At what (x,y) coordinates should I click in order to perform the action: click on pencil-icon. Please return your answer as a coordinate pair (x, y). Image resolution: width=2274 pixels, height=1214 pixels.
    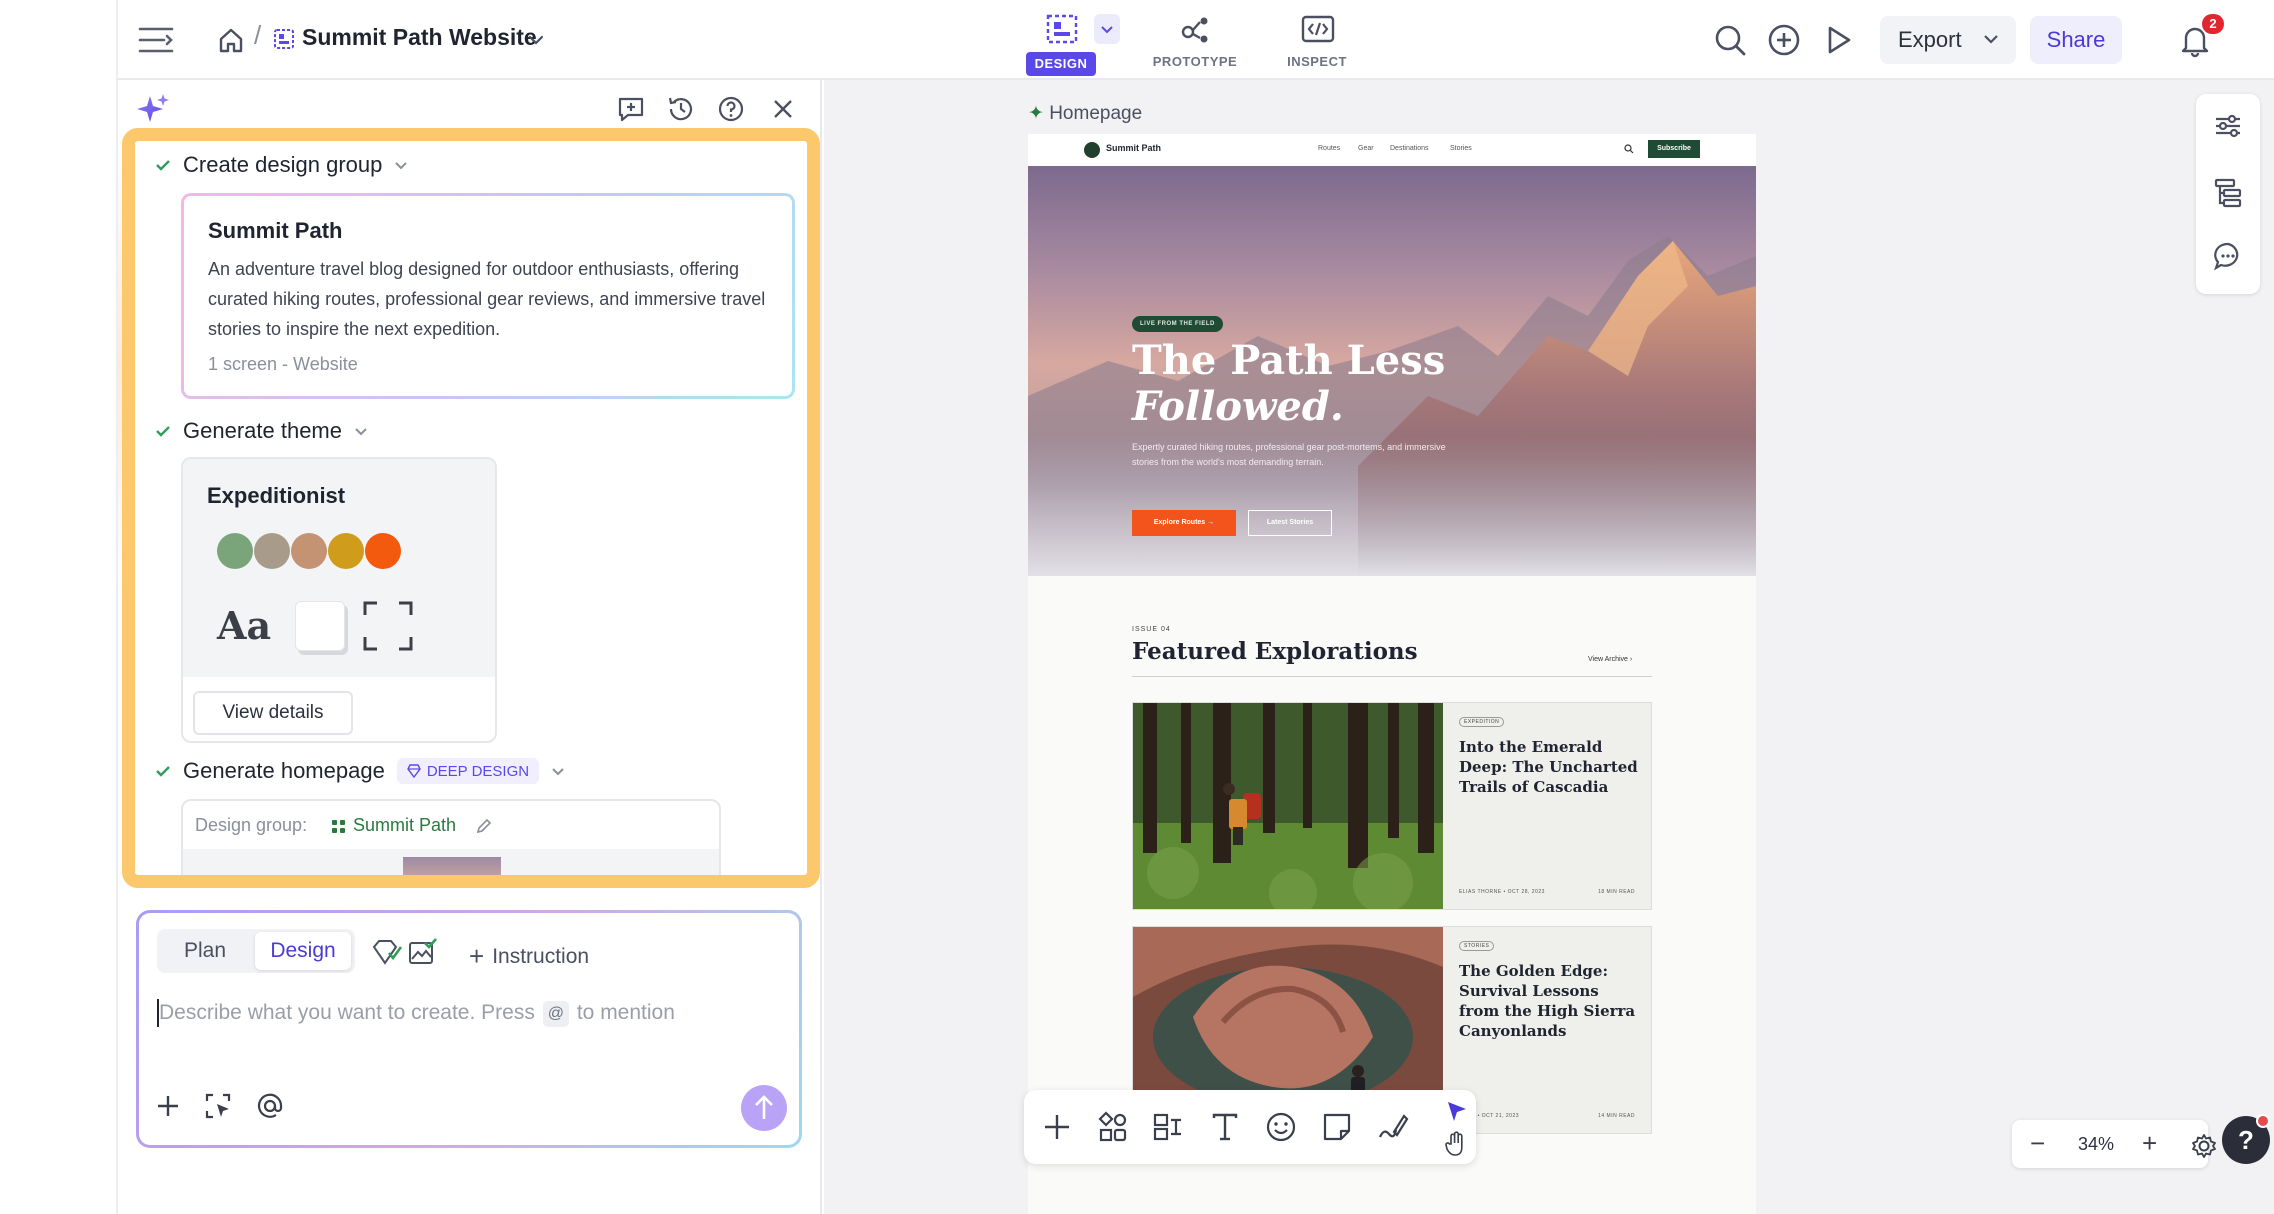
    Looking at the image, I should click on (484, 826).